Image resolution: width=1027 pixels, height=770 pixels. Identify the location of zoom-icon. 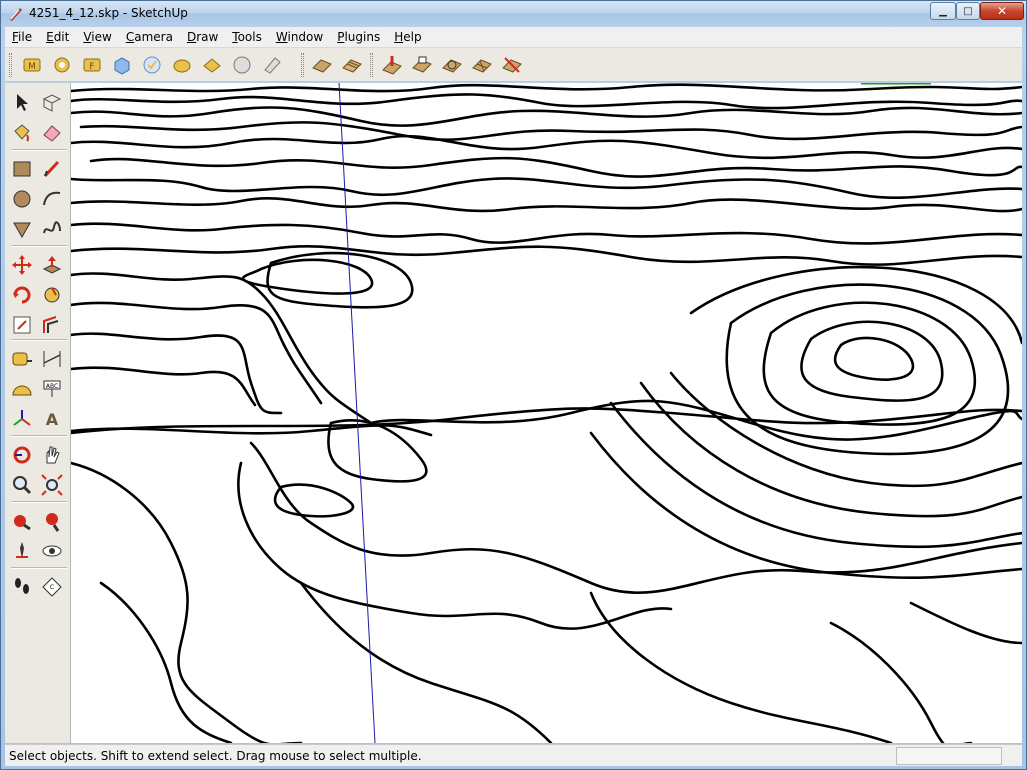
(22, 485).